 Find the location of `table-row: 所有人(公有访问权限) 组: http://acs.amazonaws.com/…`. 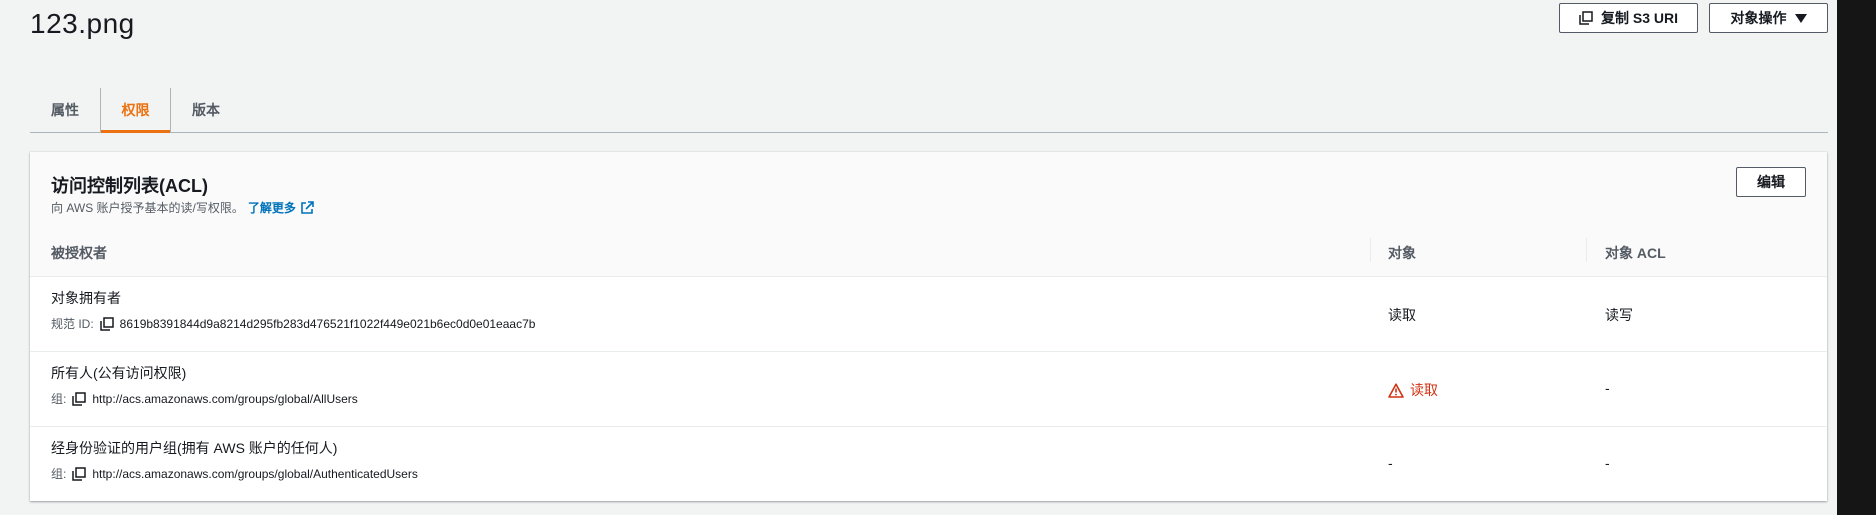

table-row: 所有人(公有访问权限) 组: http://acs.amazonaws.com/… is located at coordinates (928, 389).